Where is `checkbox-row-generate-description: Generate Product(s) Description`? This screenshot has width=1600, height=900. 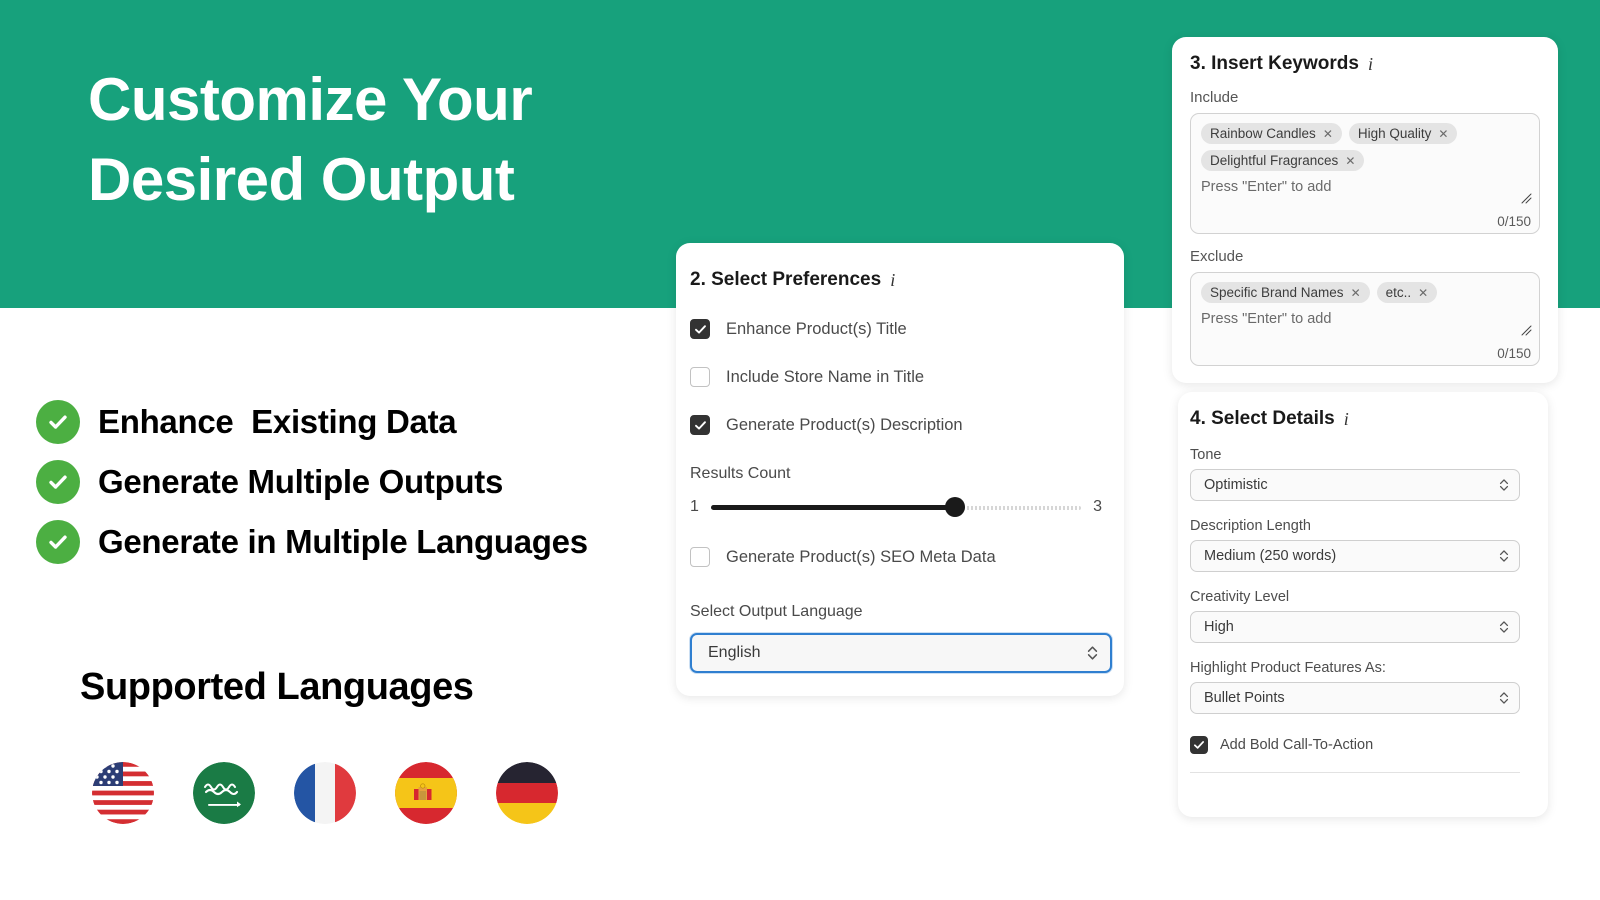
checkbox-row-generate-description: Generate Product(s) Description is located at coordinates (907, 425).